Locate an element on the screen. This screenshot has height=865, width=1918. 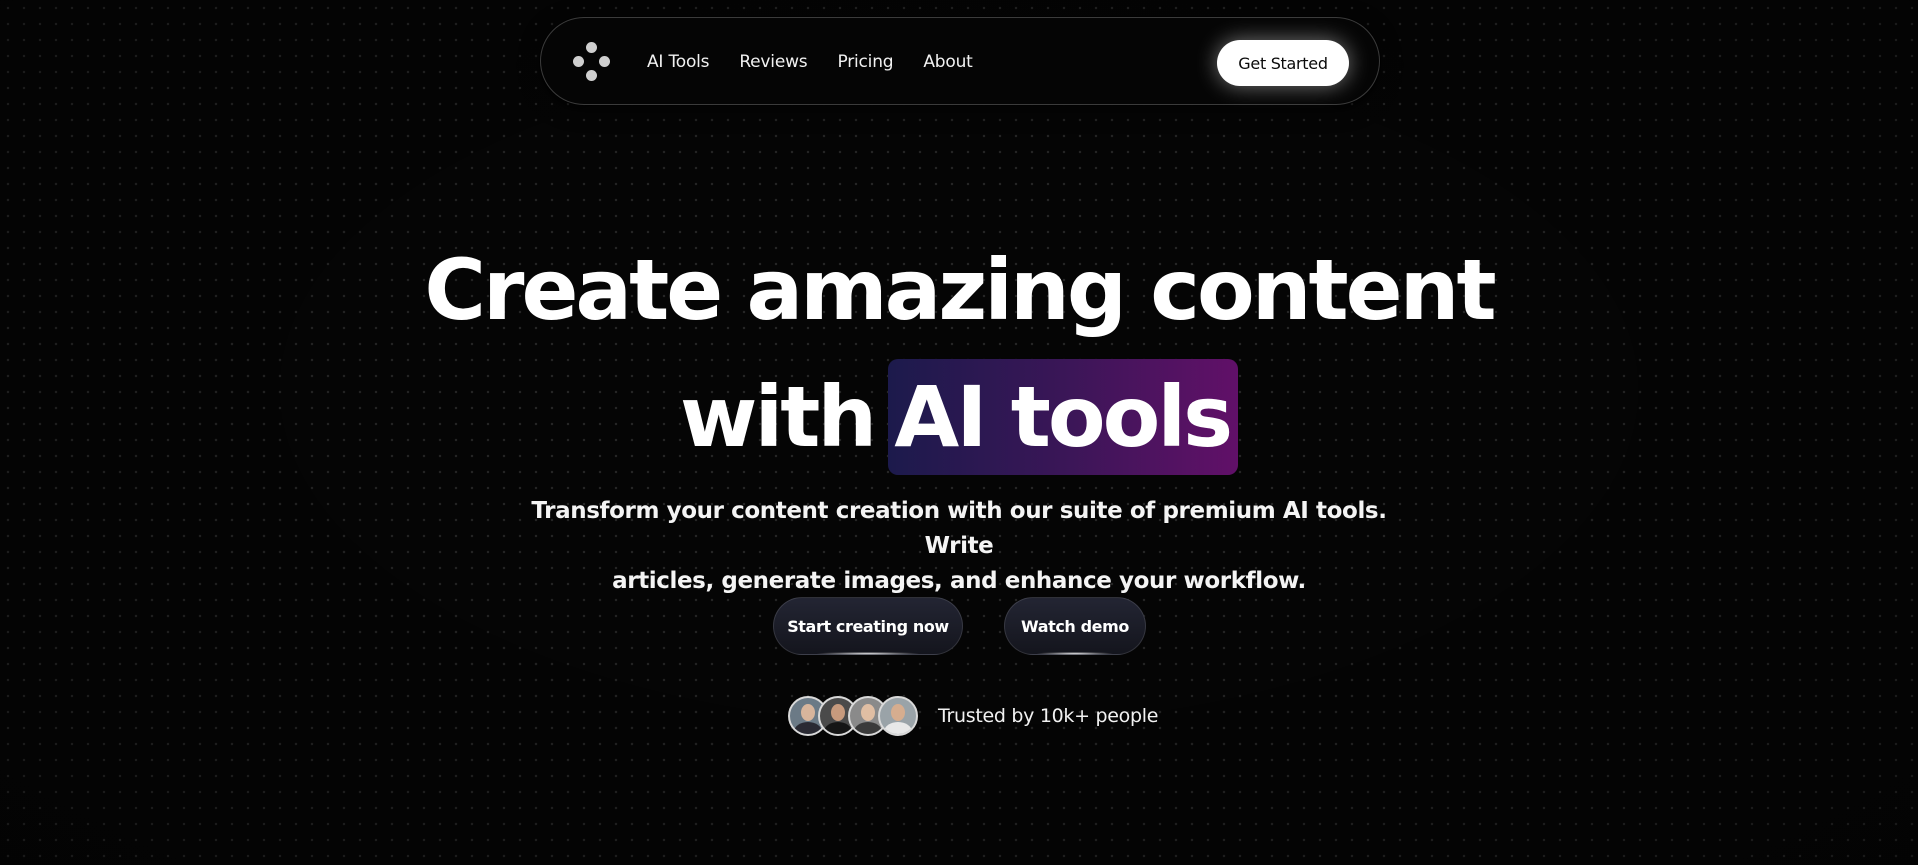
avatar-group is located at coordinates (853, 716).